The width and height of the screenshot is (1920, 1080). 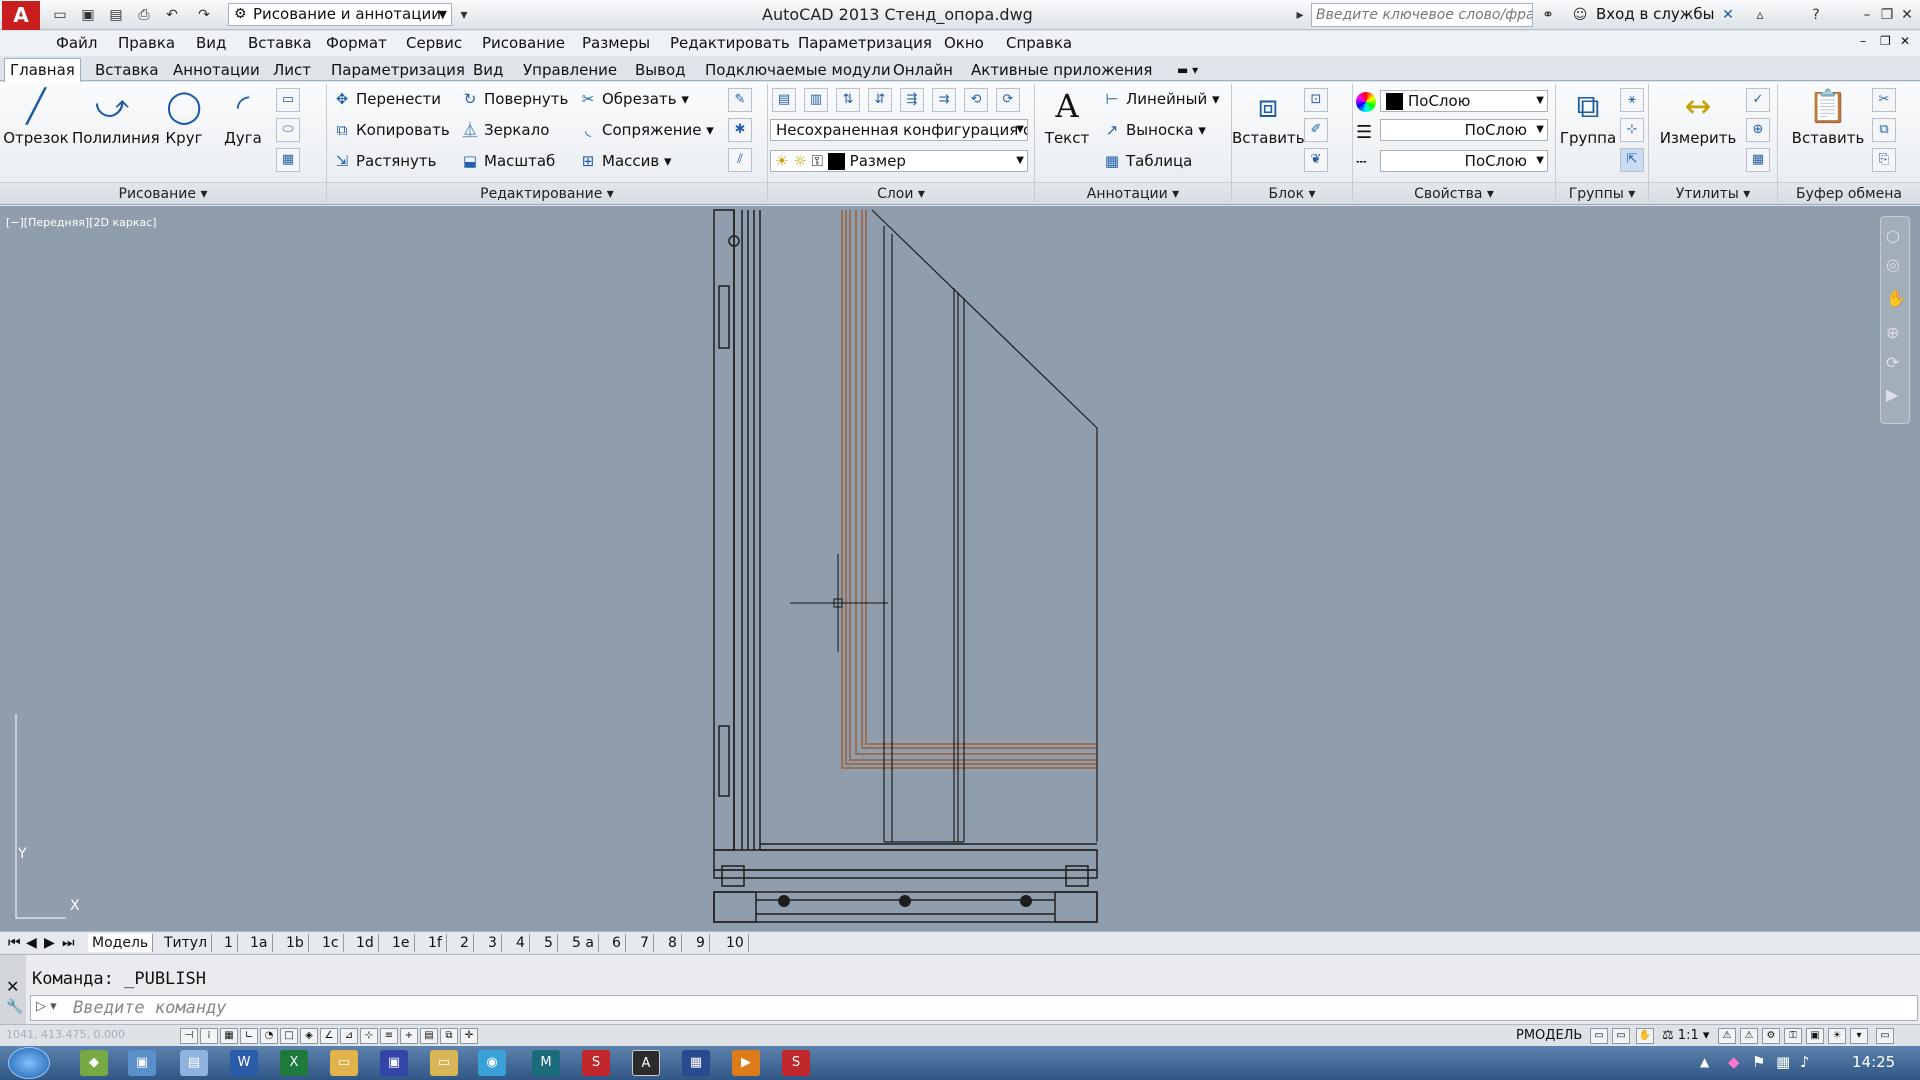 What do you see at coordinates (740, 100) in the screenshot?
I see `erase-icon: ✎` at bounding box center [740, 100].